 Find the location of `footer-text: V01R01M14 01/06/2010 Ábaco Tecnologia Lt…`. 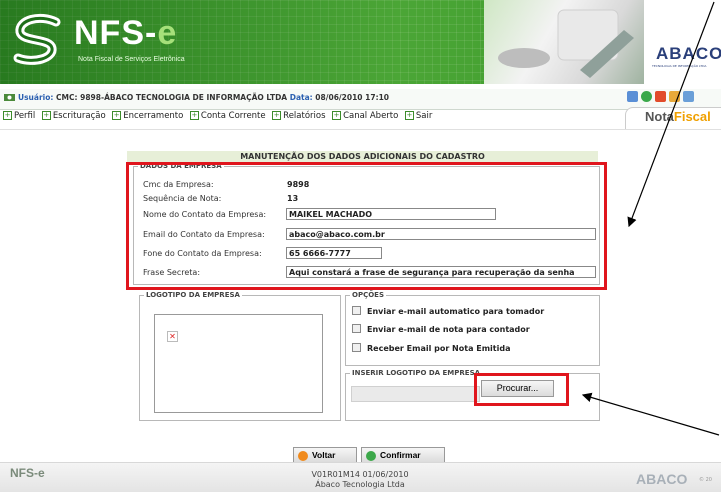

footer-text: V01R01M14 01/06/2010 Ábaco Tecnologia Lt… is located at coordinates (360, 480).